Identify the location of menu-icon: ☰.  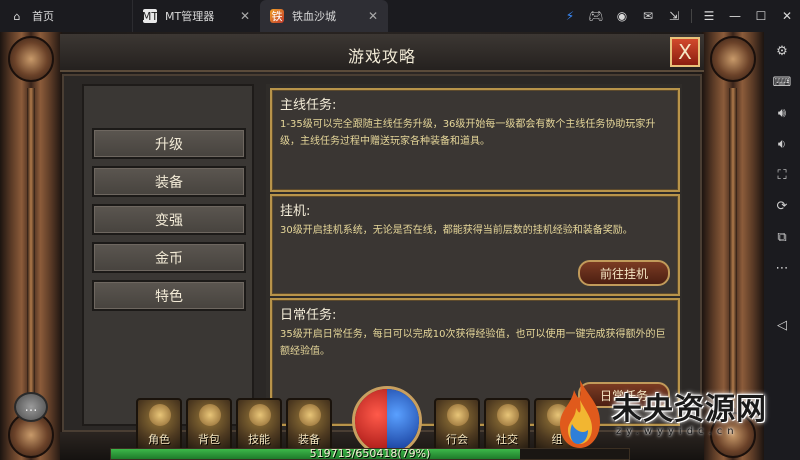
(709, 16).